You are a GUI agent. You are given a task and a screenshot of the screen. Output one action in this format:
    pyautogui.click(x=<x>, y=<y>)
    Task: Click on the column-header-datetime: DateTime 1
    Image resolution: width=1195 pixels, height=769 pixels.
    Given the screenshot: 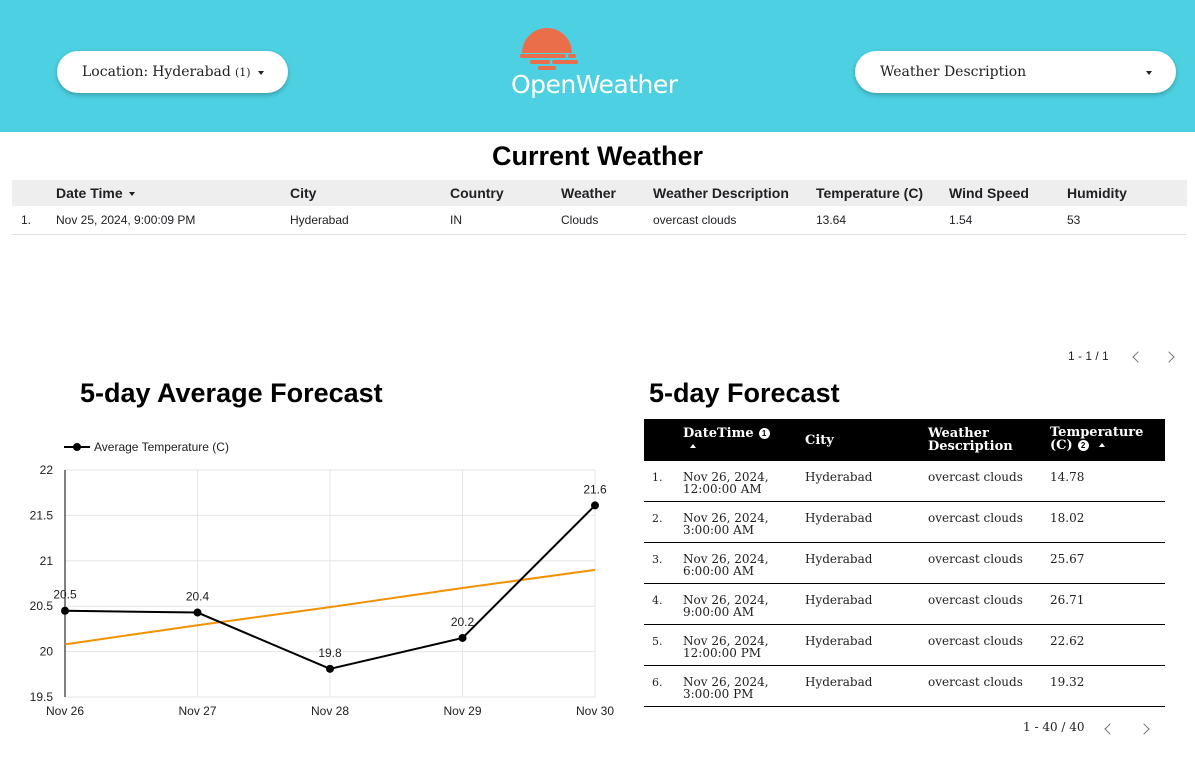 What is the action you would take?
    pyautogui.click(x=726, y=440)
    